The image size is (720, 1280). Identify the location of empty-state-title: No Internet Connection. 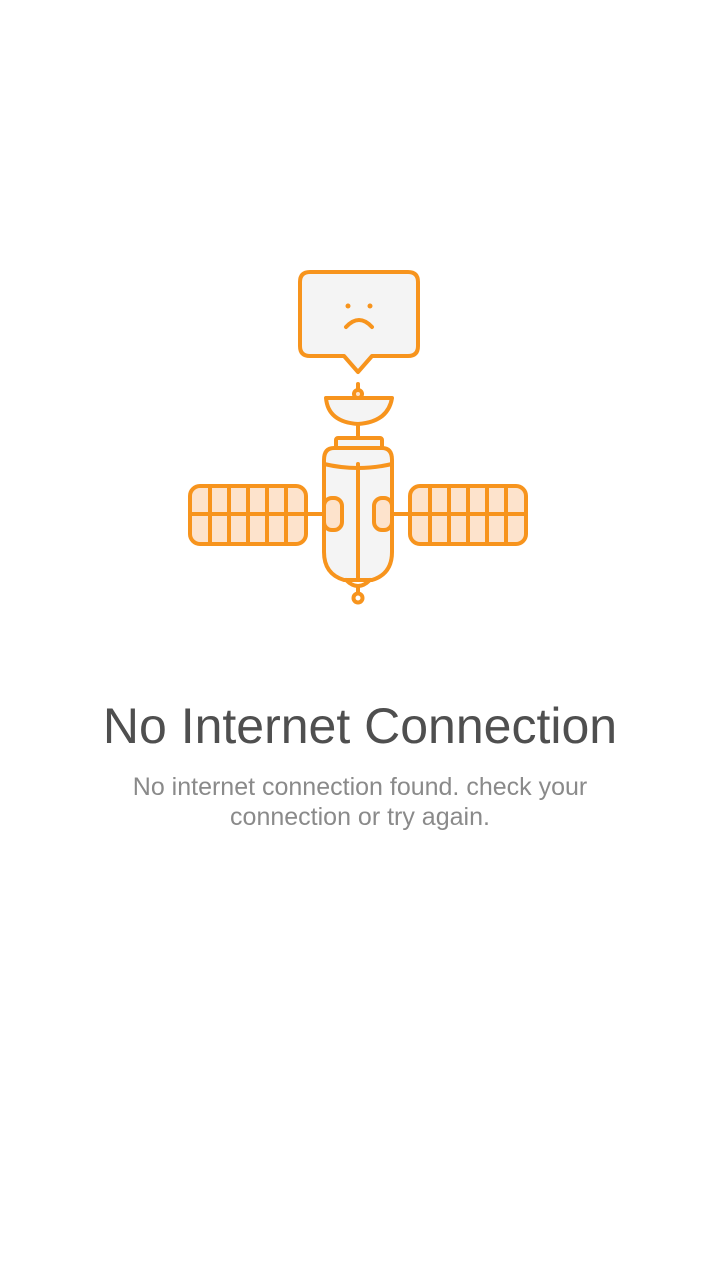
(360, 726).